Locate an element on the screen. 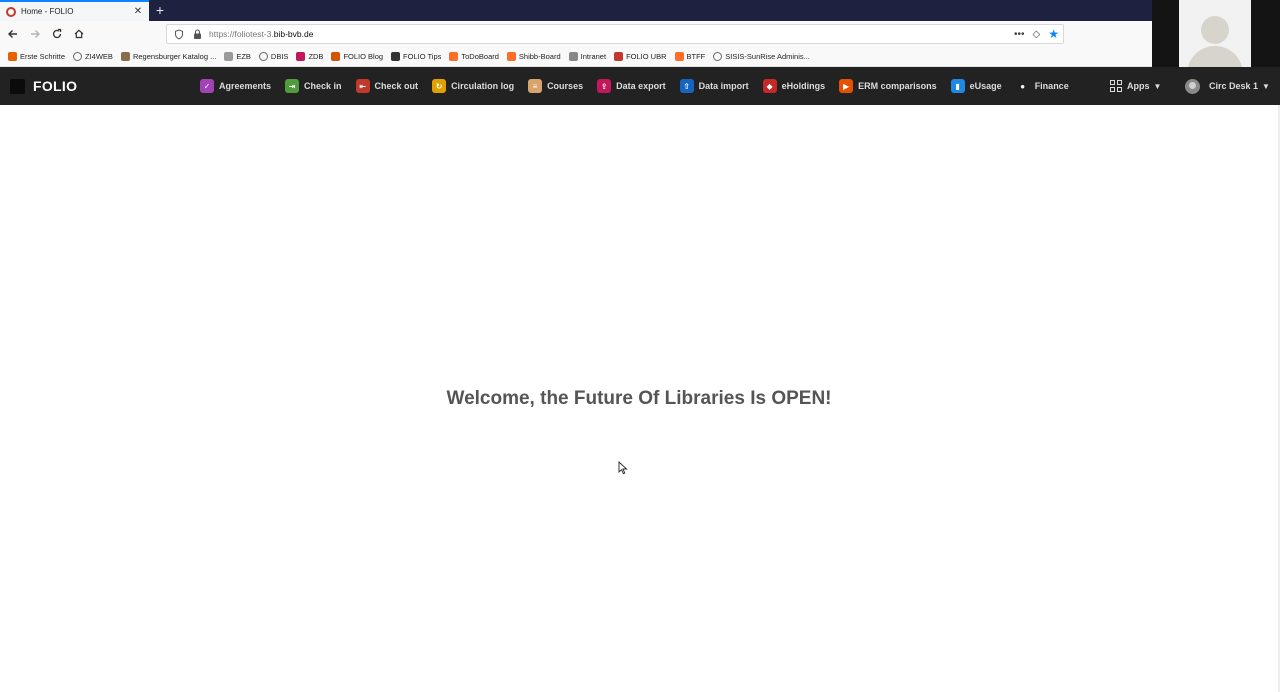 This screenshot has width=1280, height=692. back-arrow-icon is located at coordinates (13, 34).